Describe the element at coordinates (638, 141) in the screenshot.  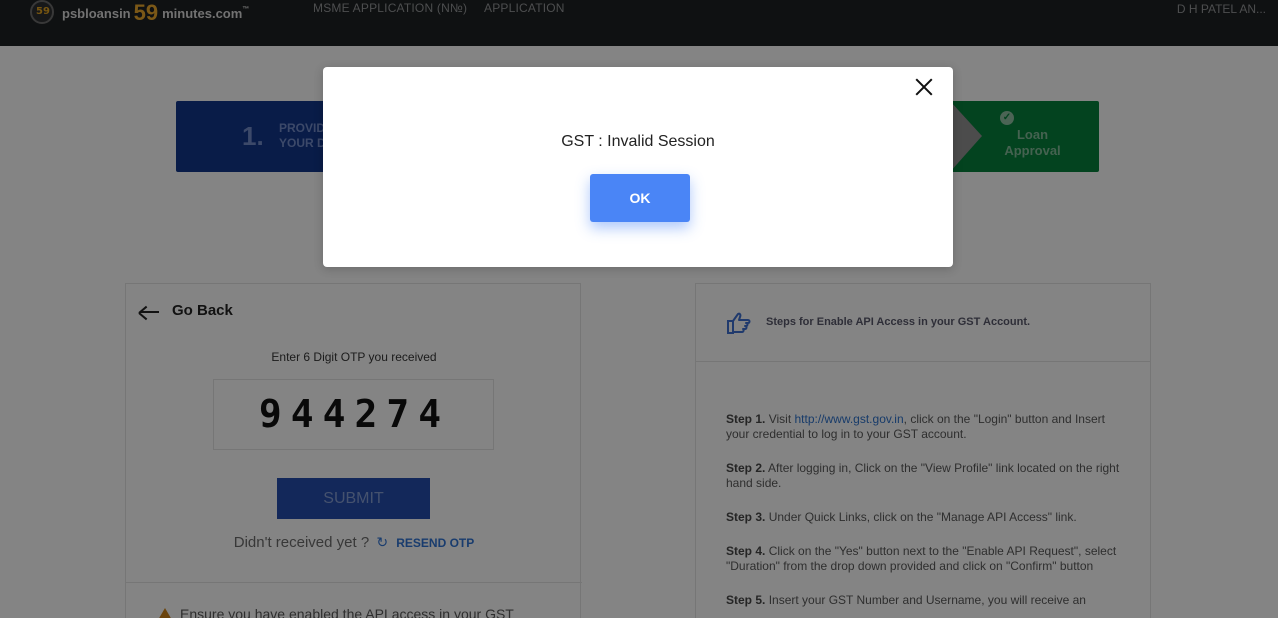
I see `dialog-message: GST : Invalid Session` at that location.